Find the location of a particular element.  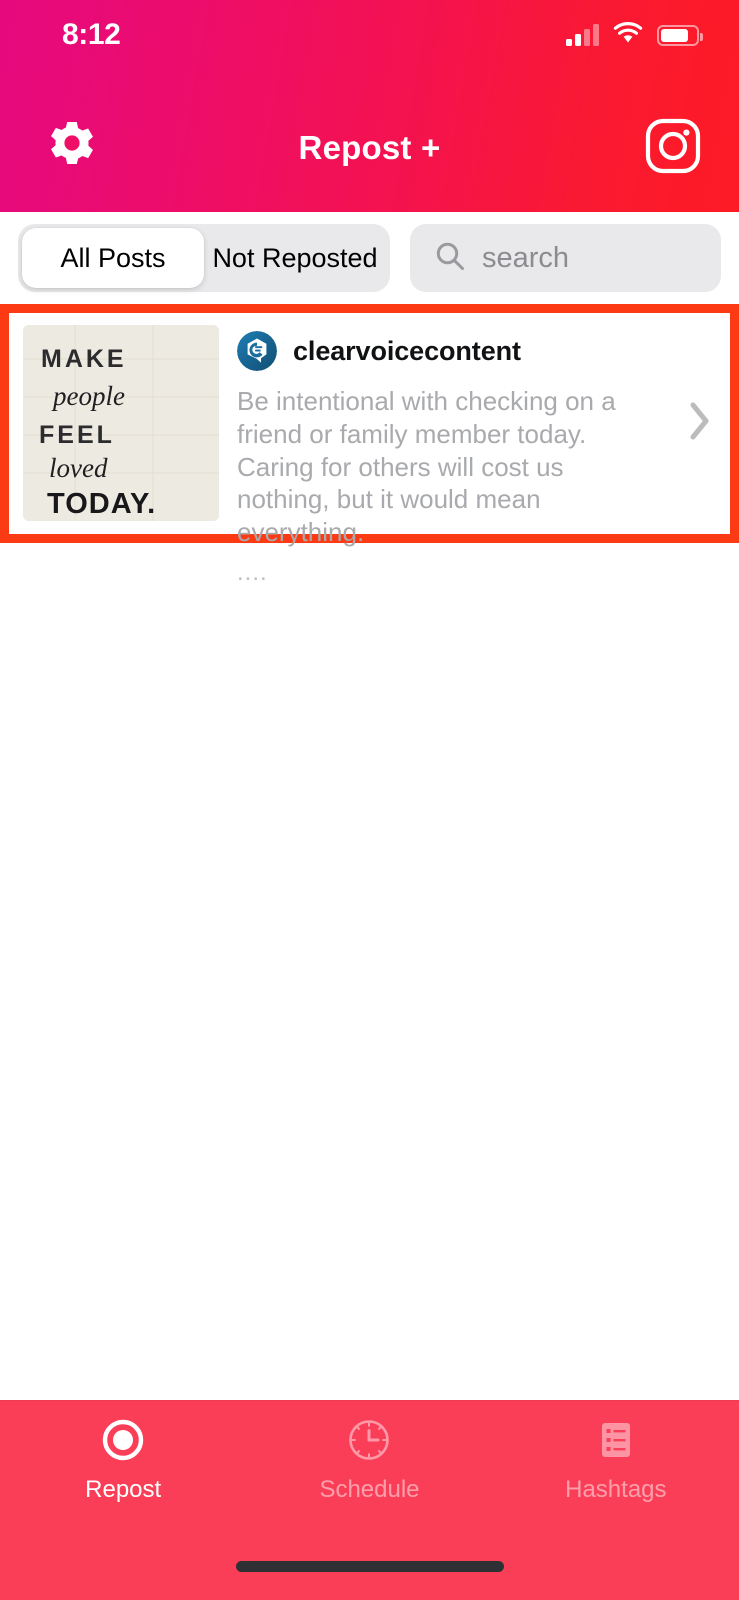

home-indicator is located at coordinates (369, 1566).